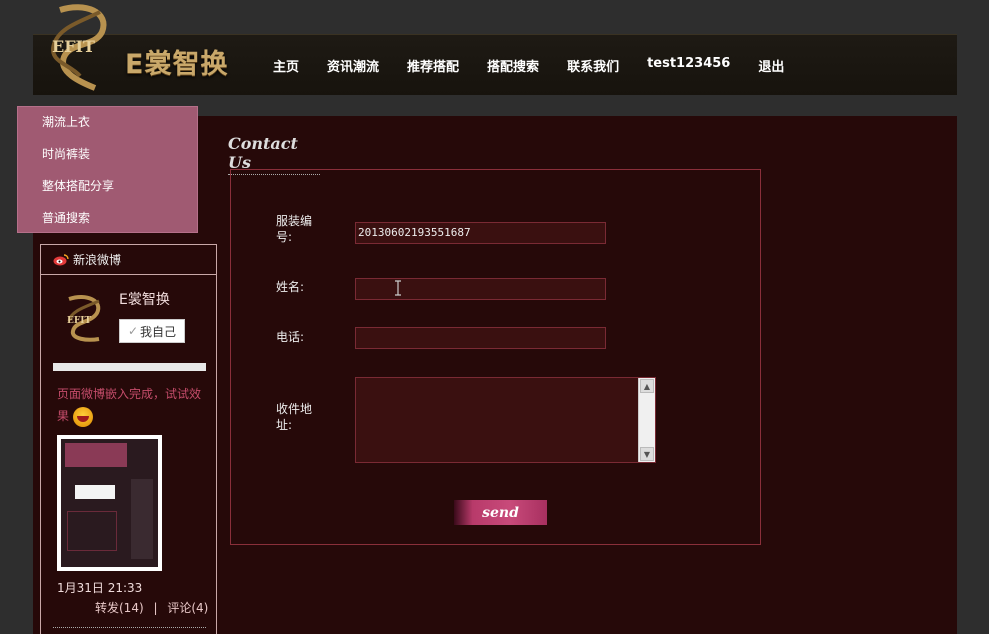 This screenshot has height=634, width=989. Describe the element at coordinates (646, 420) in the screenshot. I see `textarea-scrollbar: ▲ ▼` at that location.